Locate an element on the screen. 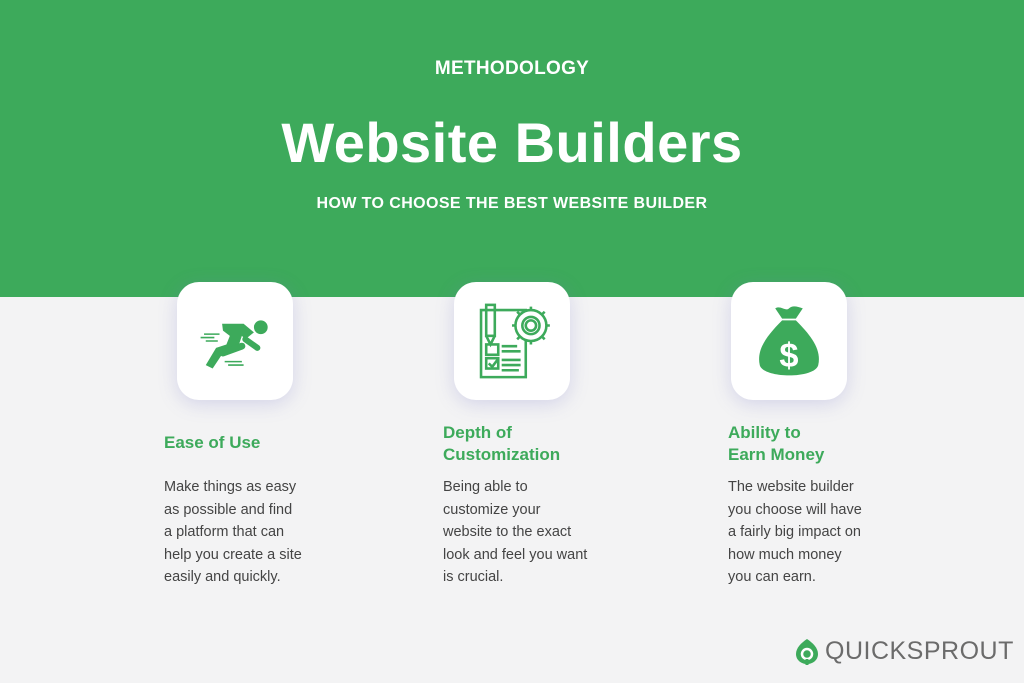  document-gear-pencil-icon is located at coordinates (514, 341).